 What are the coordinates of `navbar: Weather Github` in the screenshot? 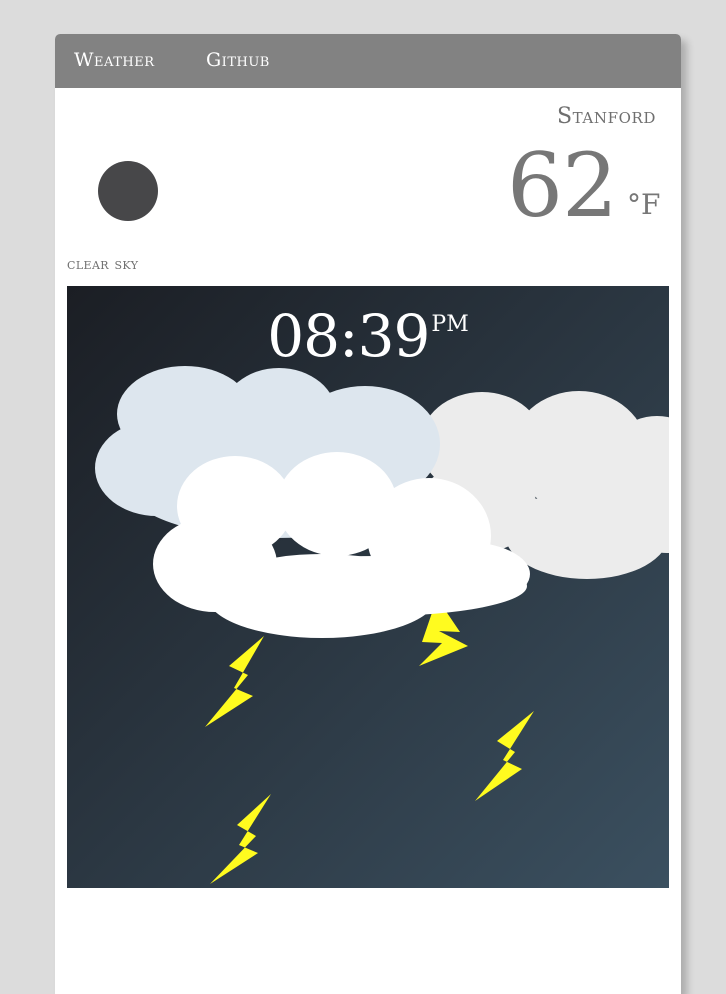 It's located at (368, 61).